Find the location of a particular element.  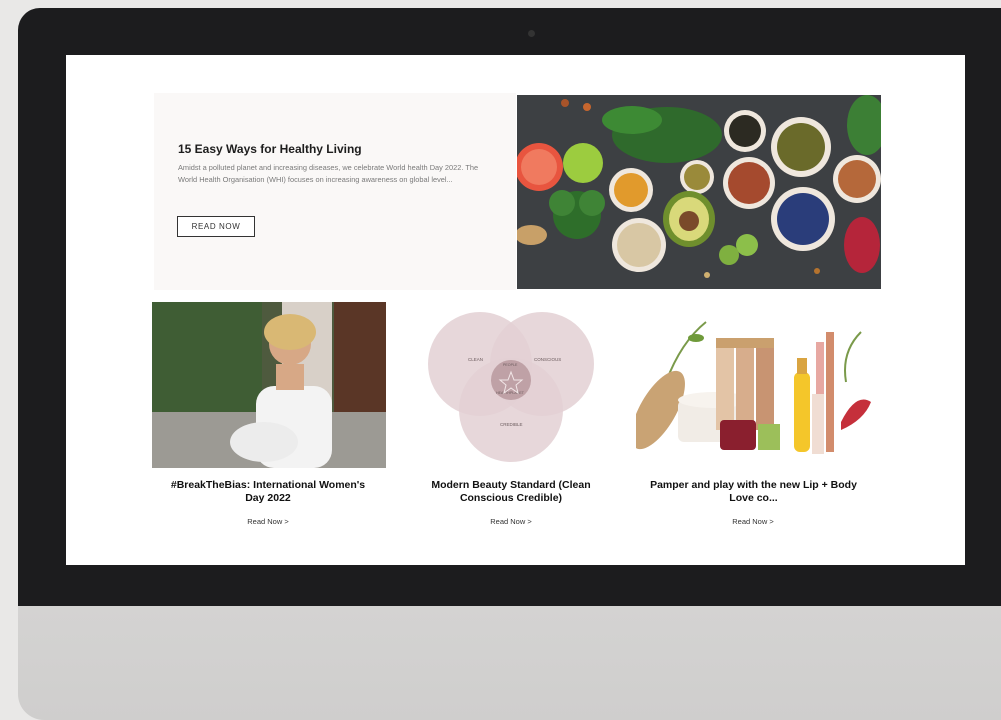

venn-label-credible: CREDIBLE is located at coordinates (511, 424).